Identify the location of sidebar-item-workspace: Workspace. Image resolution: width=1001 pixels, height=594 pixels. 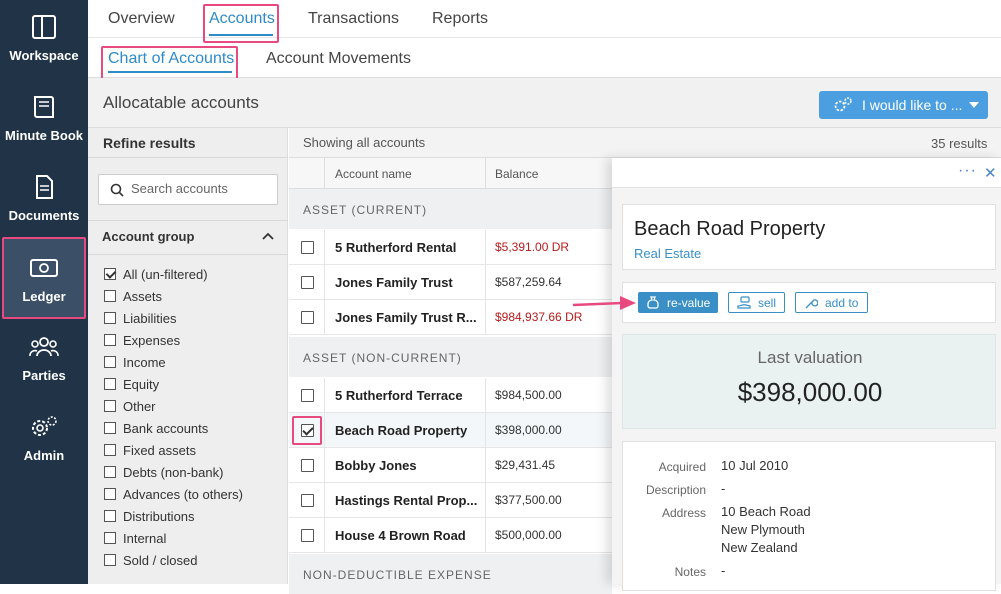
(44, 40).